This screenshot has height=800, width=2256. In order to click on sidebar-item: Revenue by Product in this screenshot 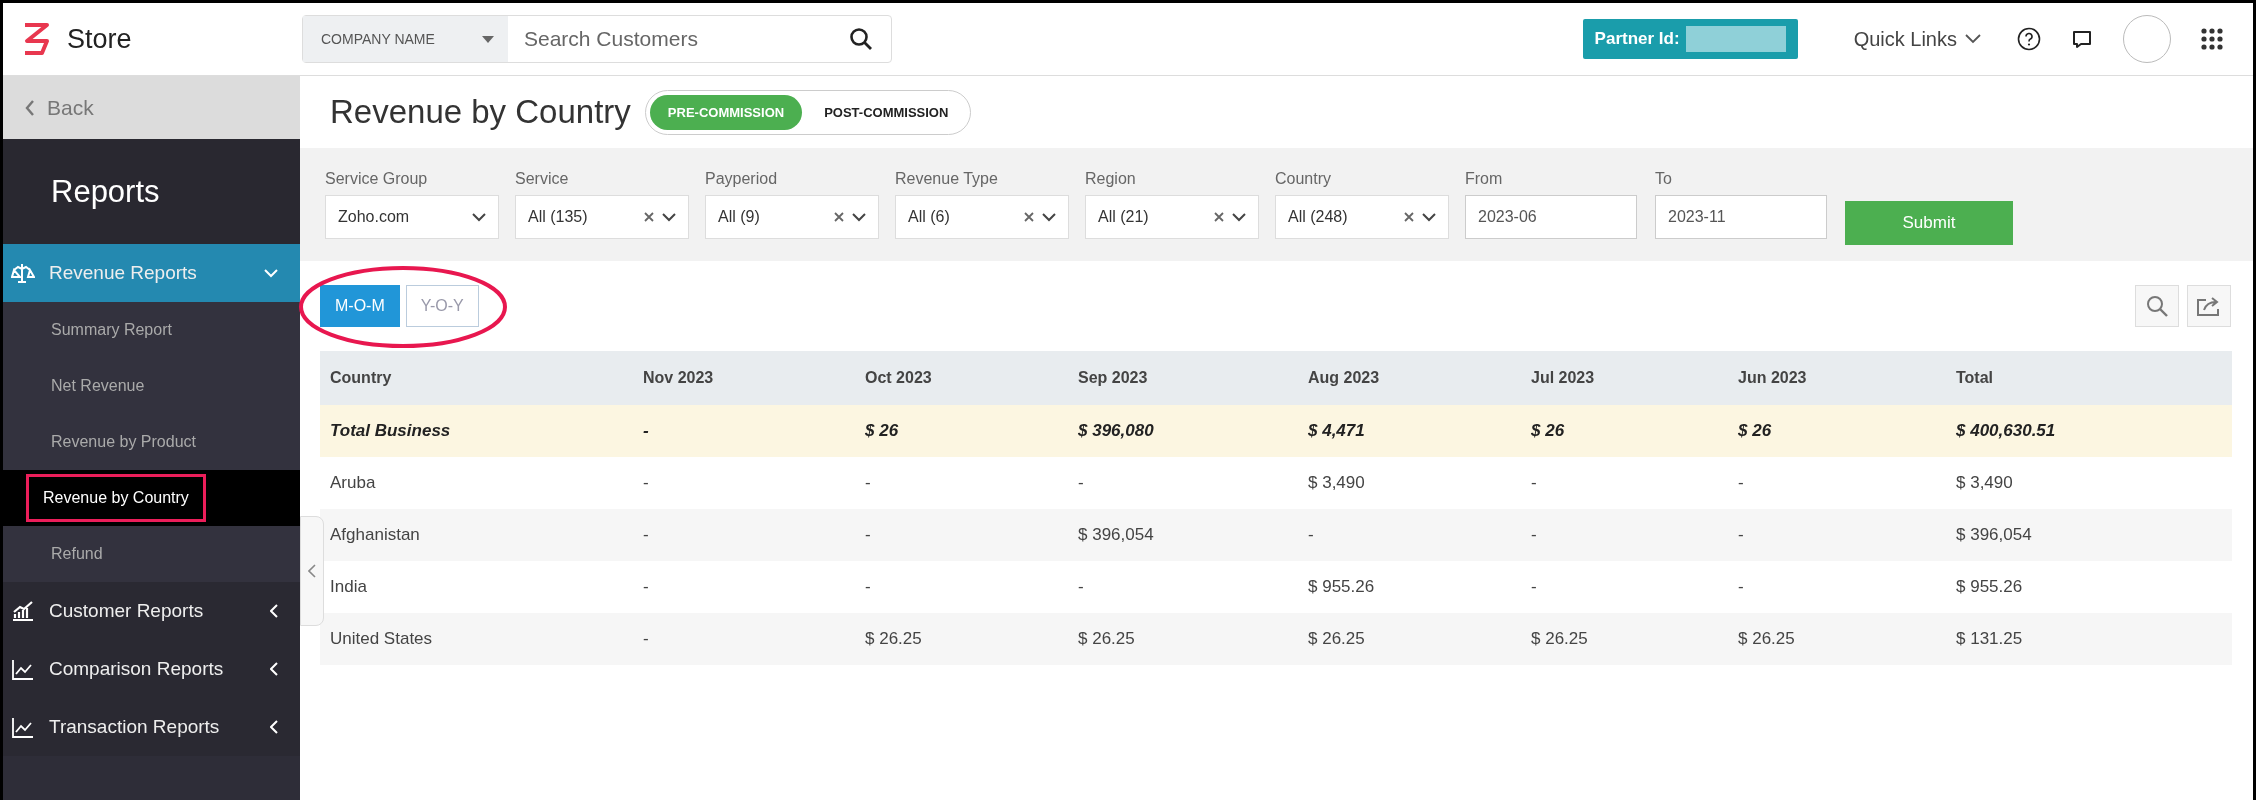, I will do `click(151, 442)`.